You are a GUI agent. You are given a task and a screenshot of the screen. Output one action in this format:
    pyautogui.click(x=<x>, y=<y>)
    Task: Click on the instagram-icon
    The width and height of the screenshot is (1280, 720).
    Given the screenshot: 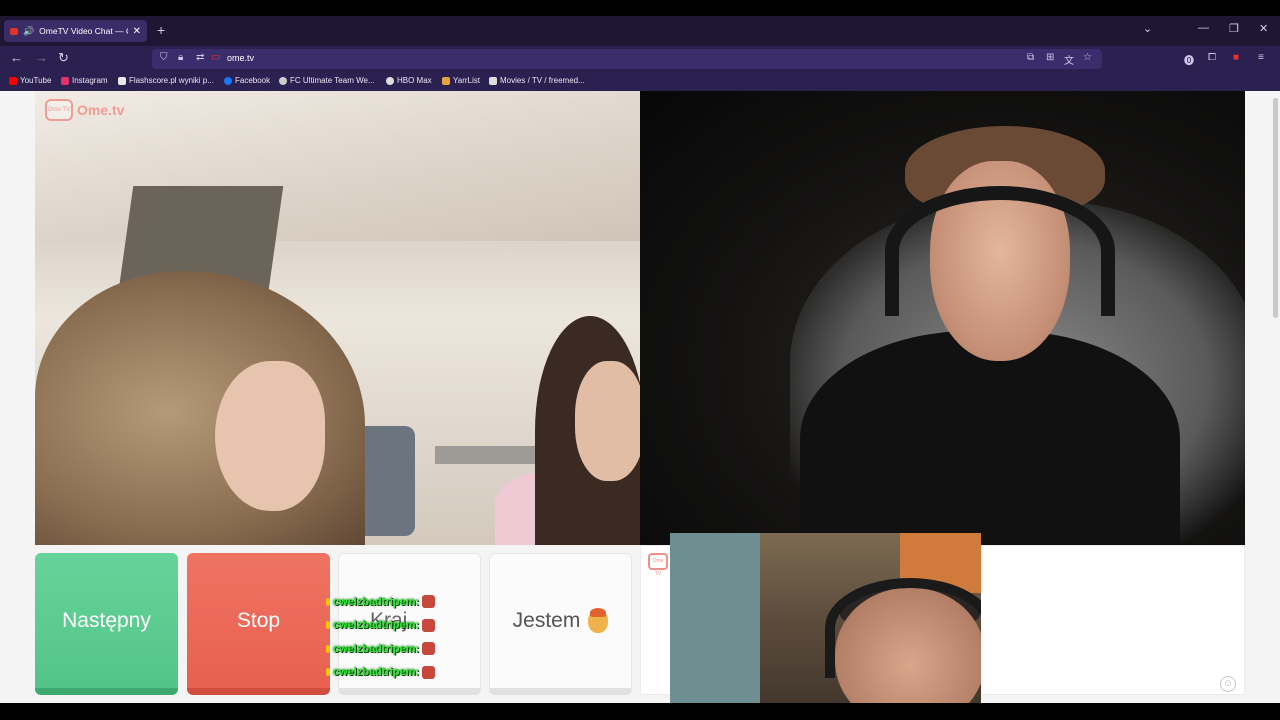 What is the action you would take?
    pyautogui.click(x=65, y=80)
    